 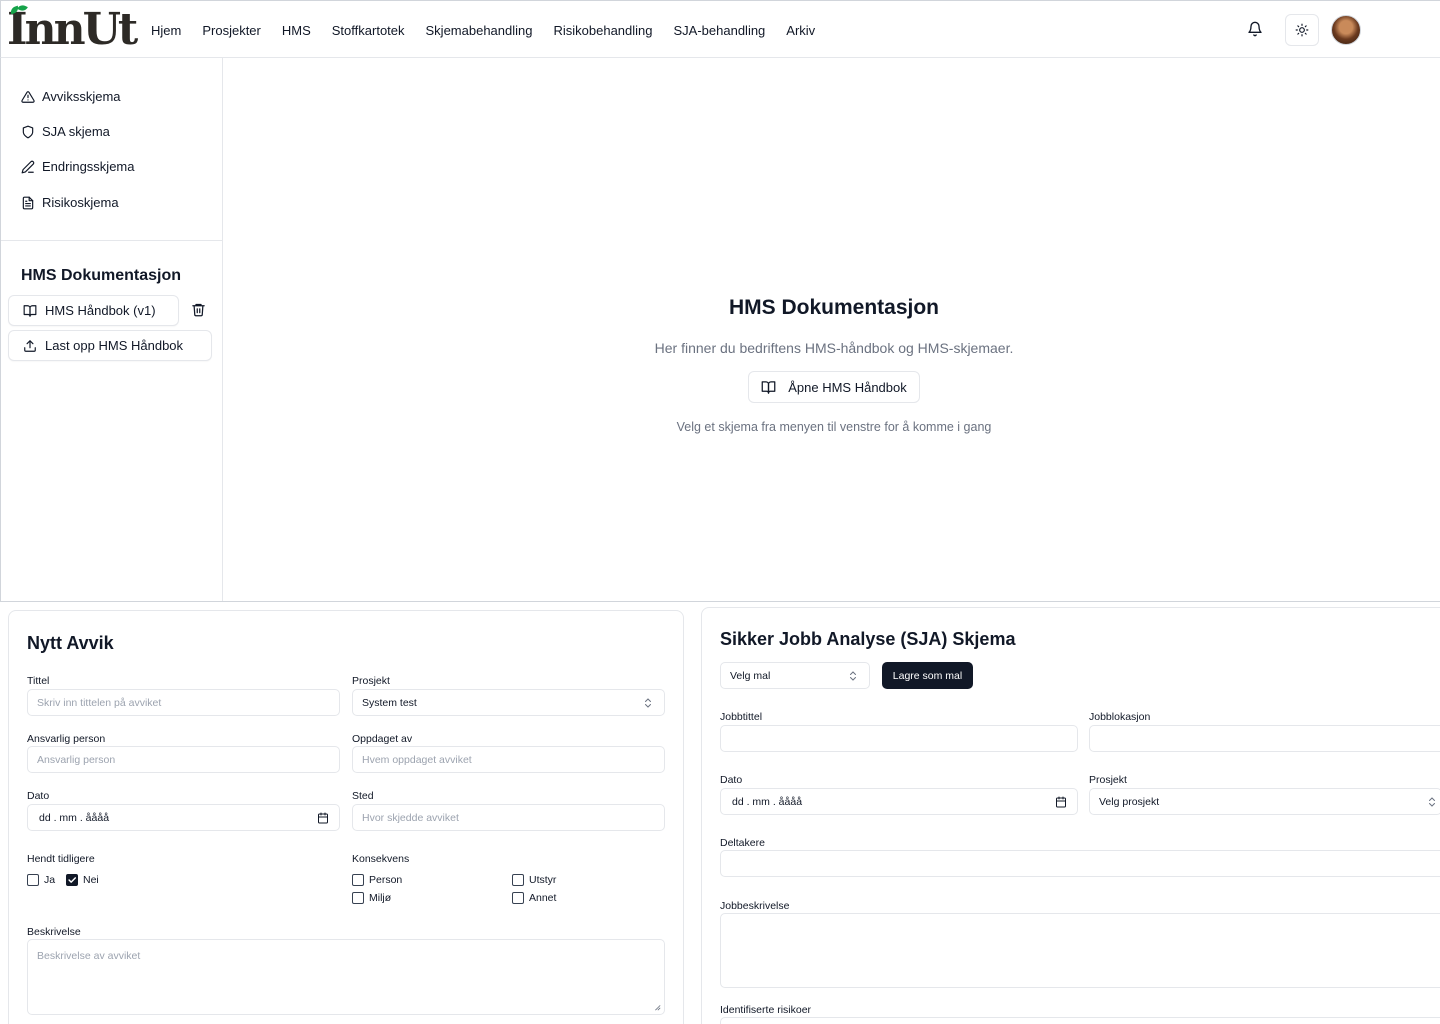 What do you see at coordinates (508, 759) in the screenshot?
I see `oppdaget-input: Hvem oppdaget avviket` at bounding box center [508, 759].